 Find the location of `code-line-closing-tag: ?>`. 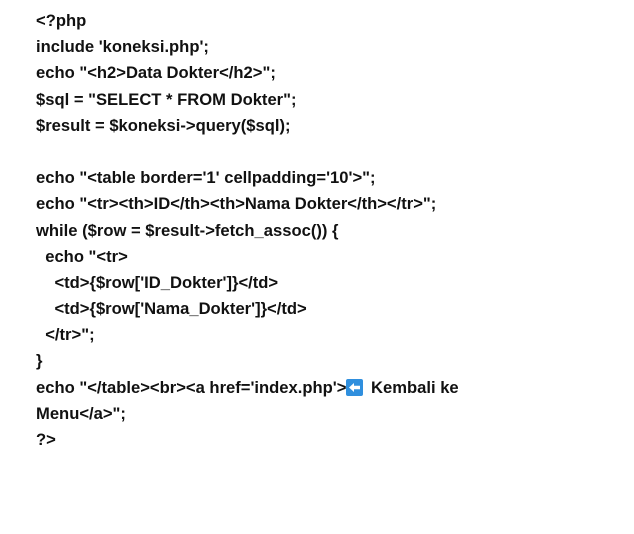

code-line-closing-tag: ?> is located at coordinates (46, 439).